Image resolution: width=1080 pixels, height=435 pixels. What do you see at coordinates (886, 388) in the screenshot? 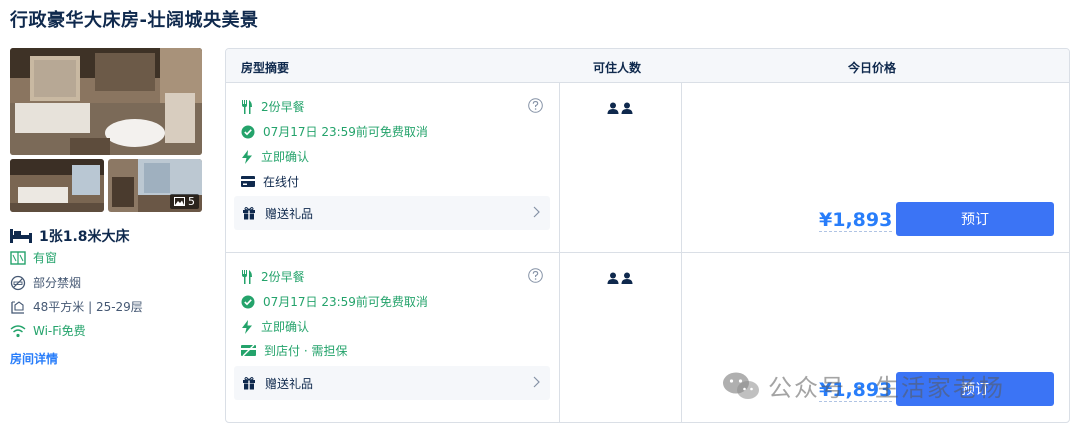
I see `watermark-text: 公众号 · 生活家老杨` at bounding box center [886, 388].